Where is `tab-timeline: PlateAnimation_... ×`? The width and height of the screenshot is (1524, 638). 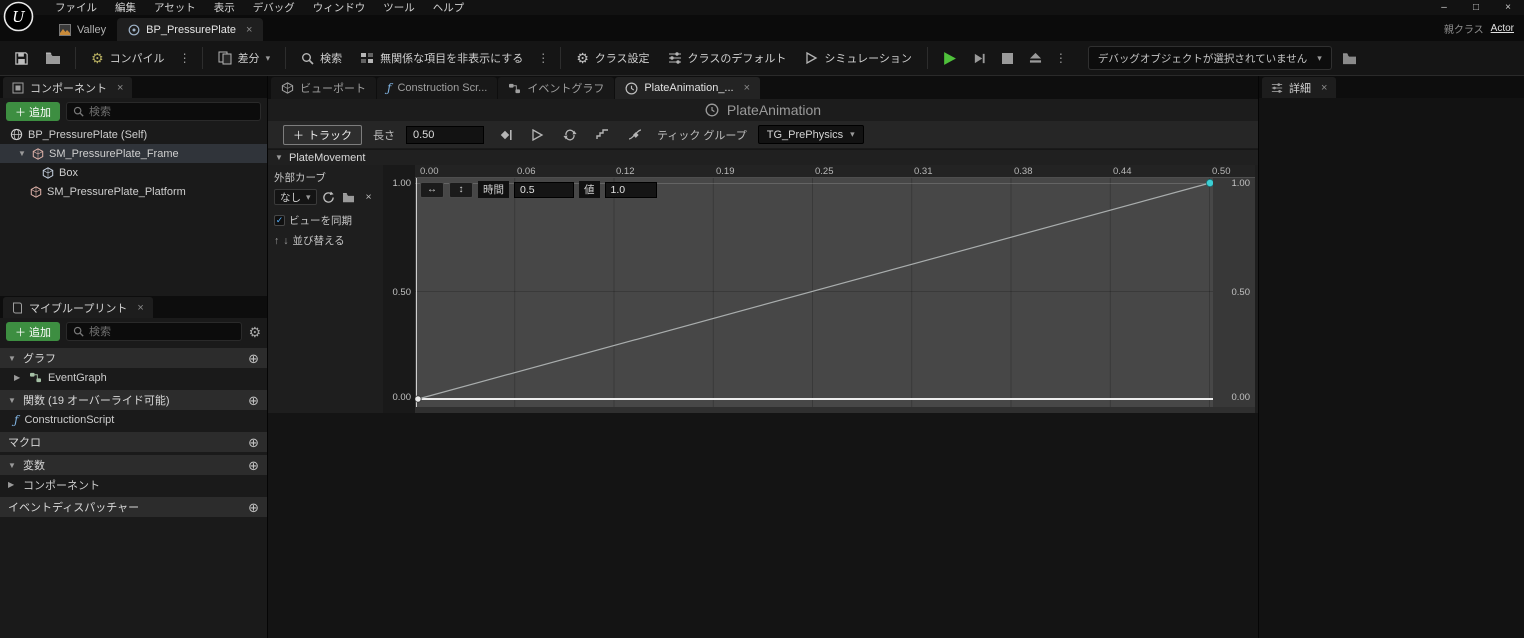
tab-timeline: PlateAnimation_... × is located at coordinates (688, 88).